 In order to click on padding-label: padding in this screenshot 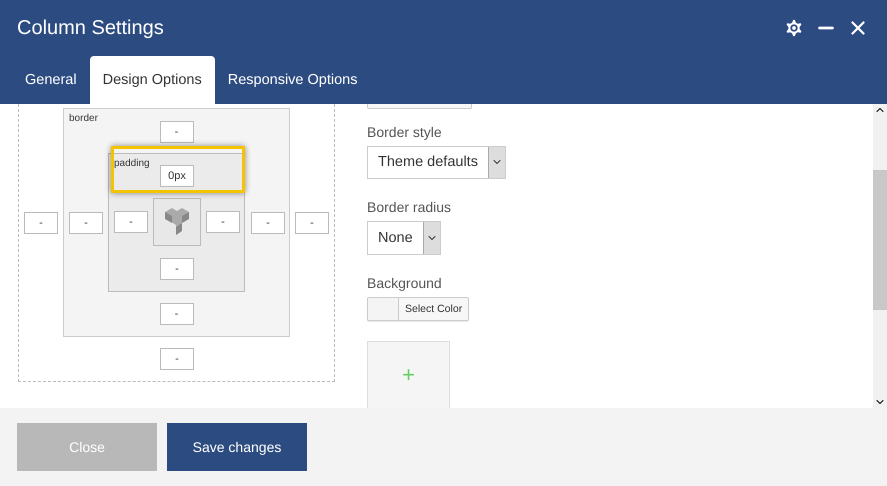, I will do `click(132, 163)`.